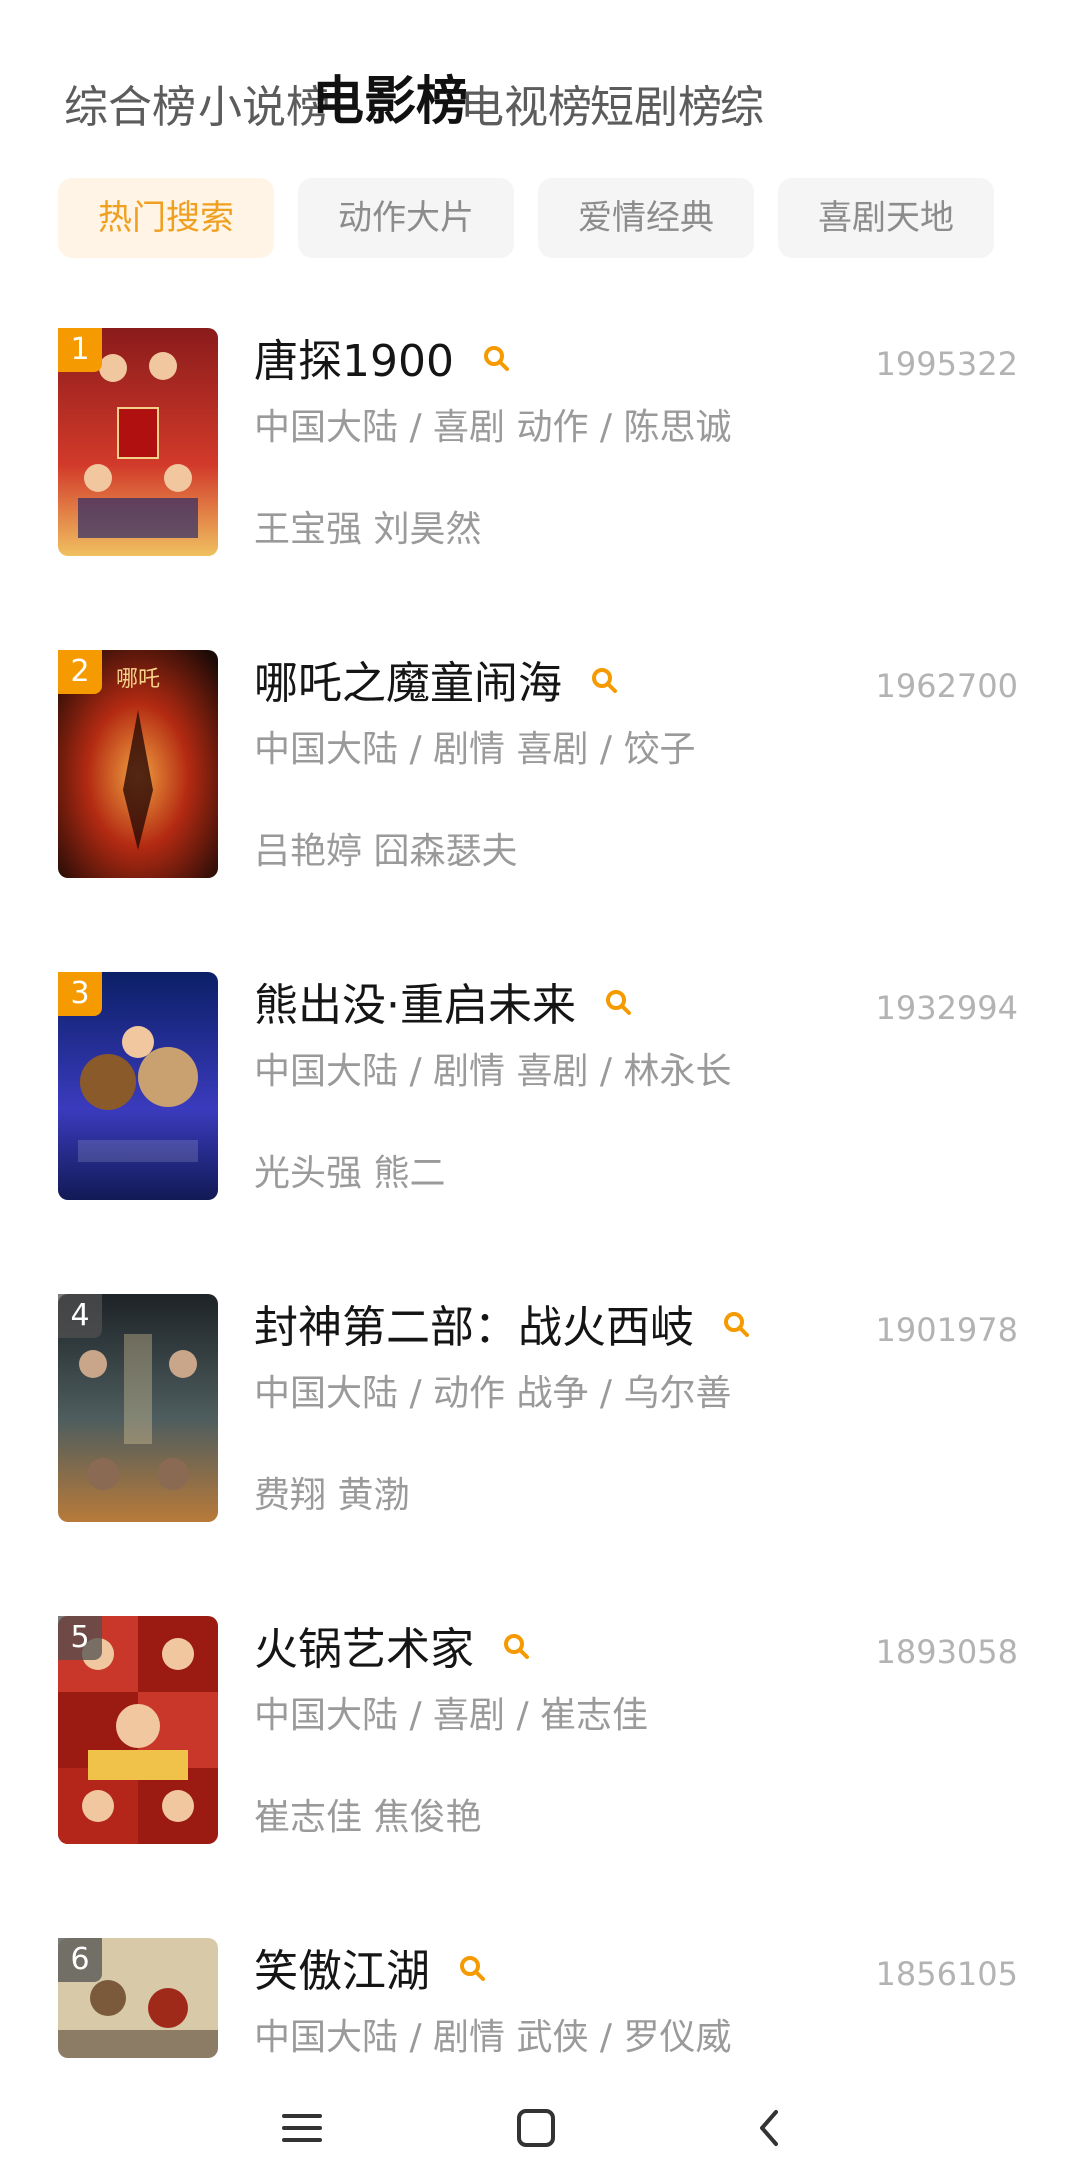  What do you see at coordinates (406, 218) in the screenshot?
I see `chip-action: 动作大片` at bounding box center [406, 218].